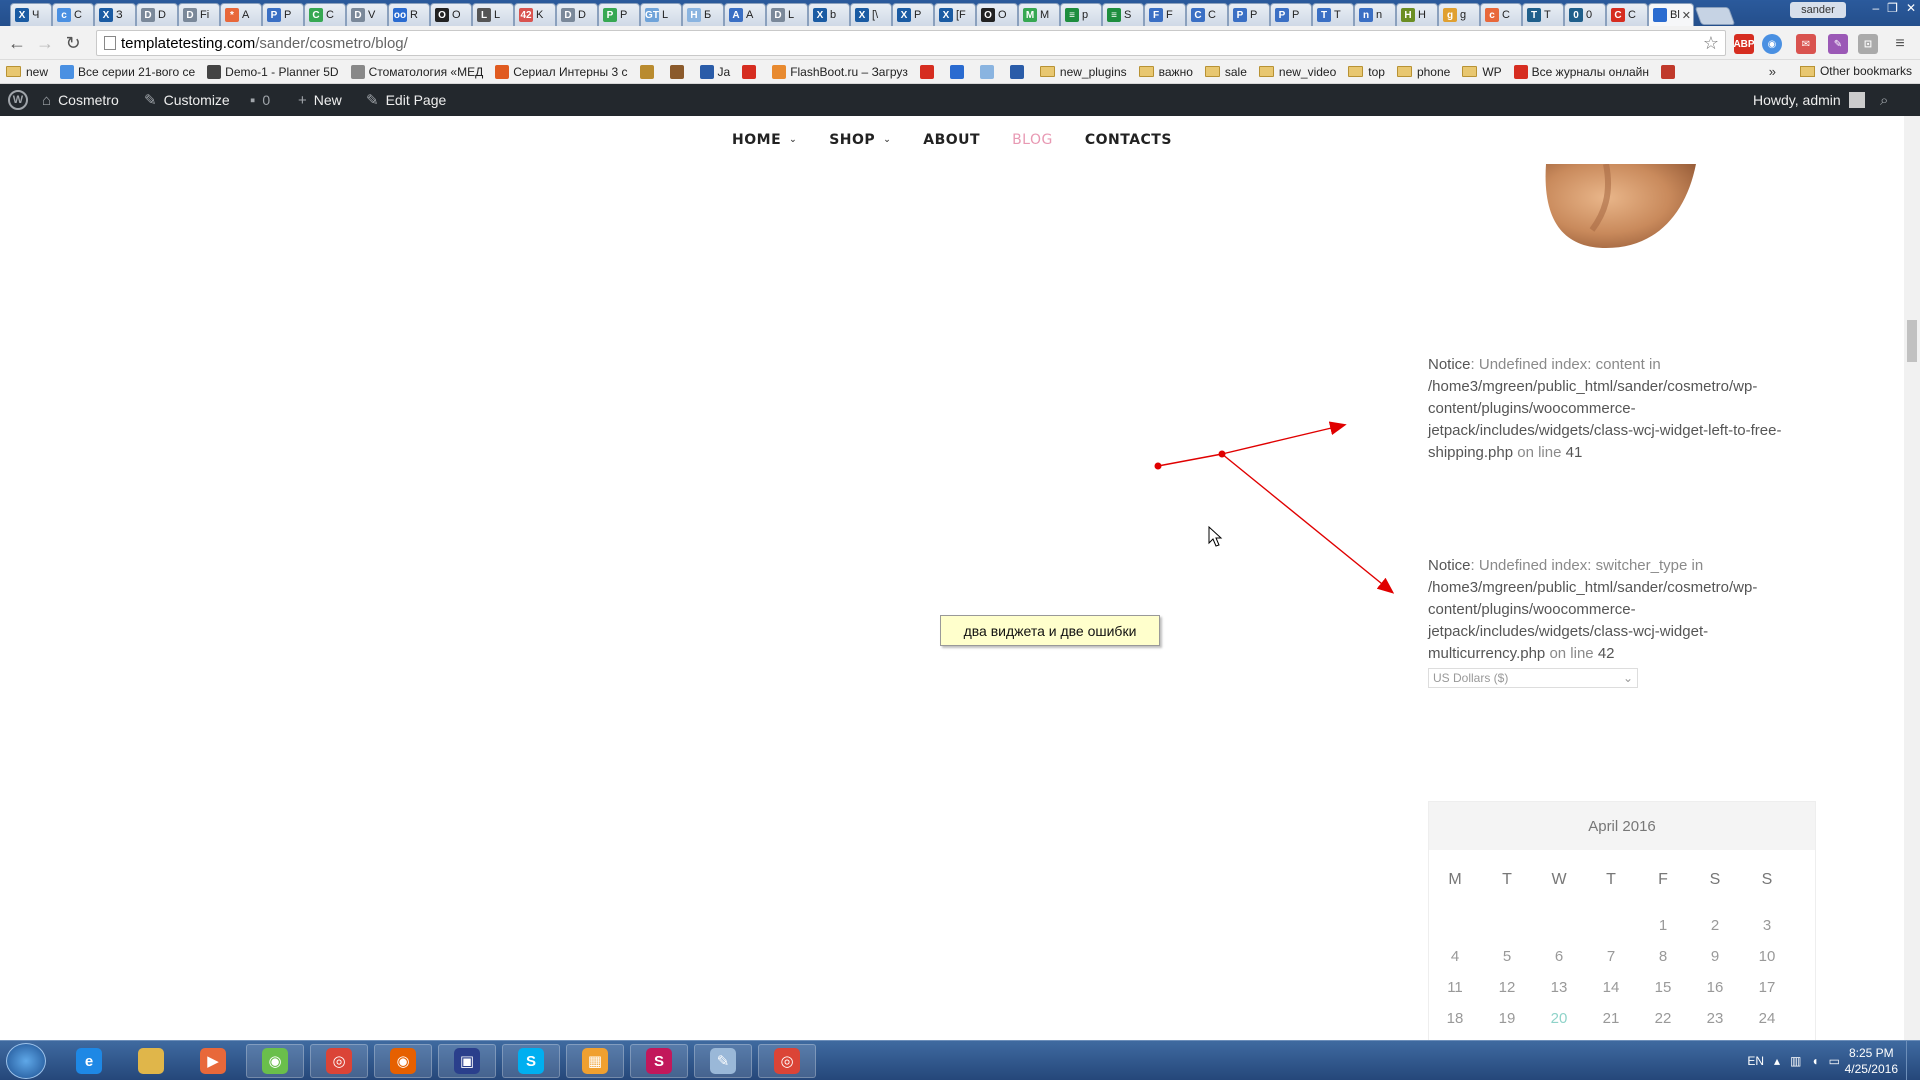  I want to click on back-button: ←, so click(17, 43).